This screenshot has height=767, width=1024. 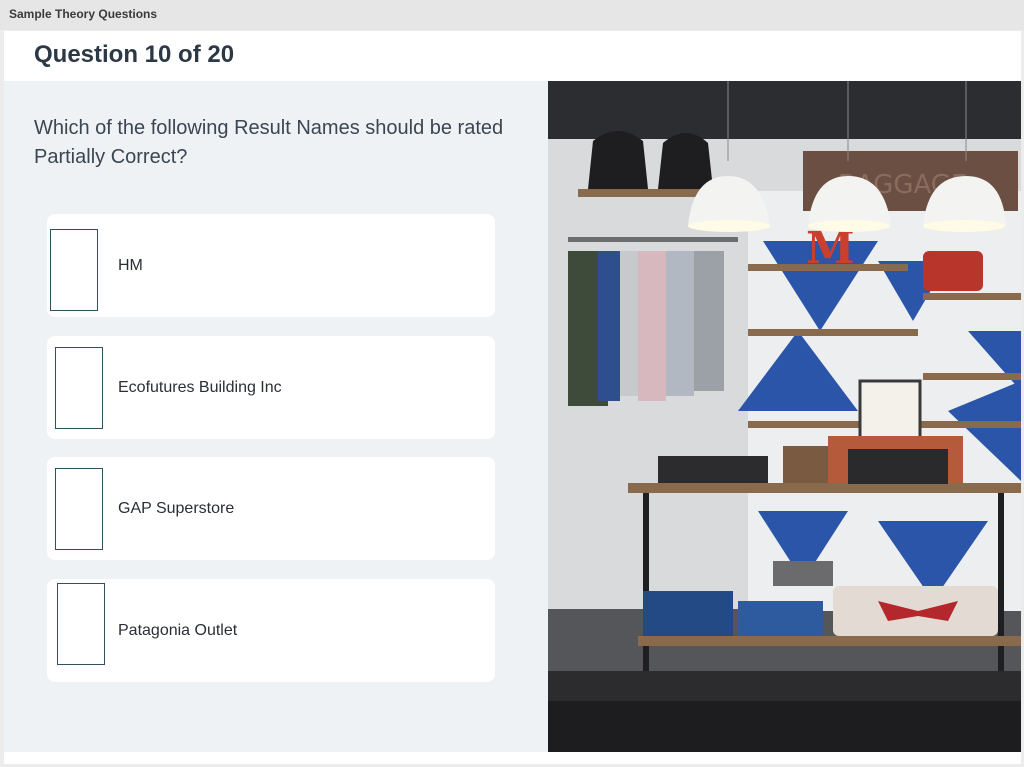 What do you see at coordinates (134, 54) in the screenshot?
I see `question-counter: Question 10 of 20` at bounding box center [134, 54].